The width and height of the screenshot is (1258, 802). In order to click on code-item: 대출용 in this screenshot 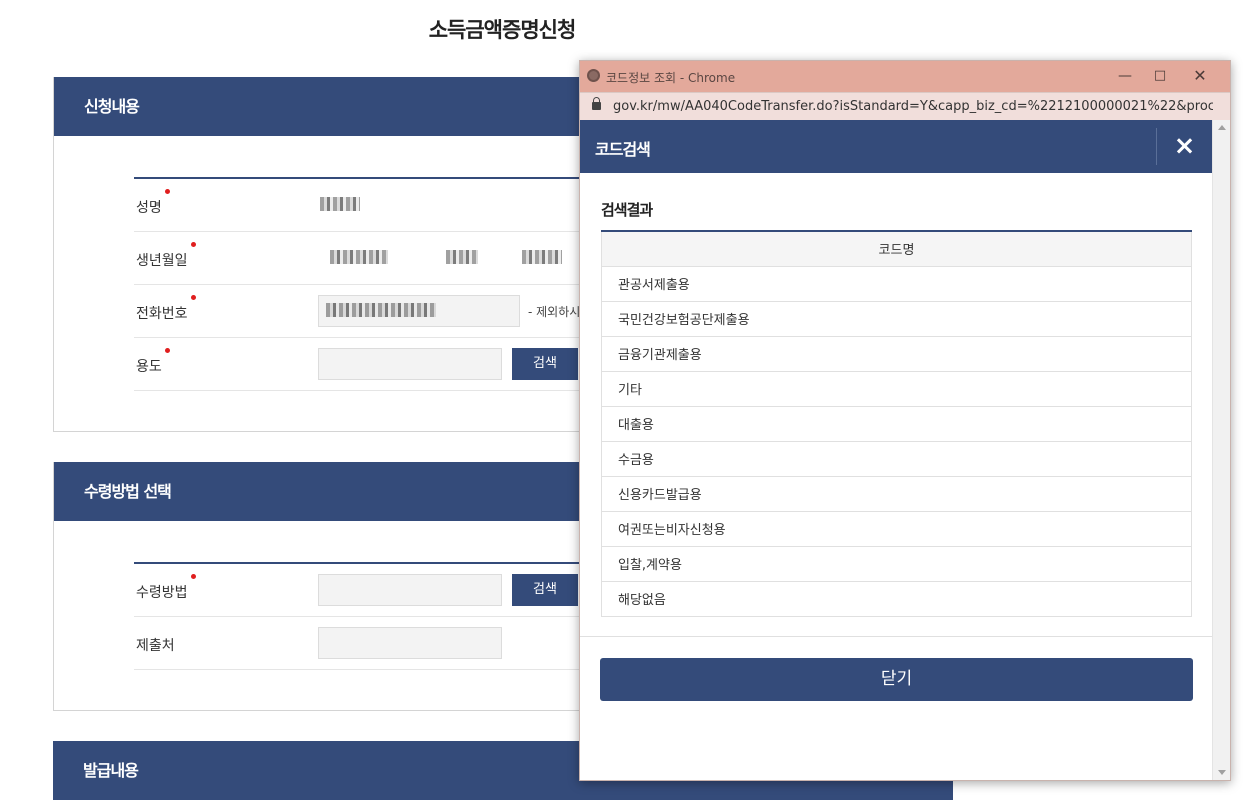, I will do `click(896, 423)`.